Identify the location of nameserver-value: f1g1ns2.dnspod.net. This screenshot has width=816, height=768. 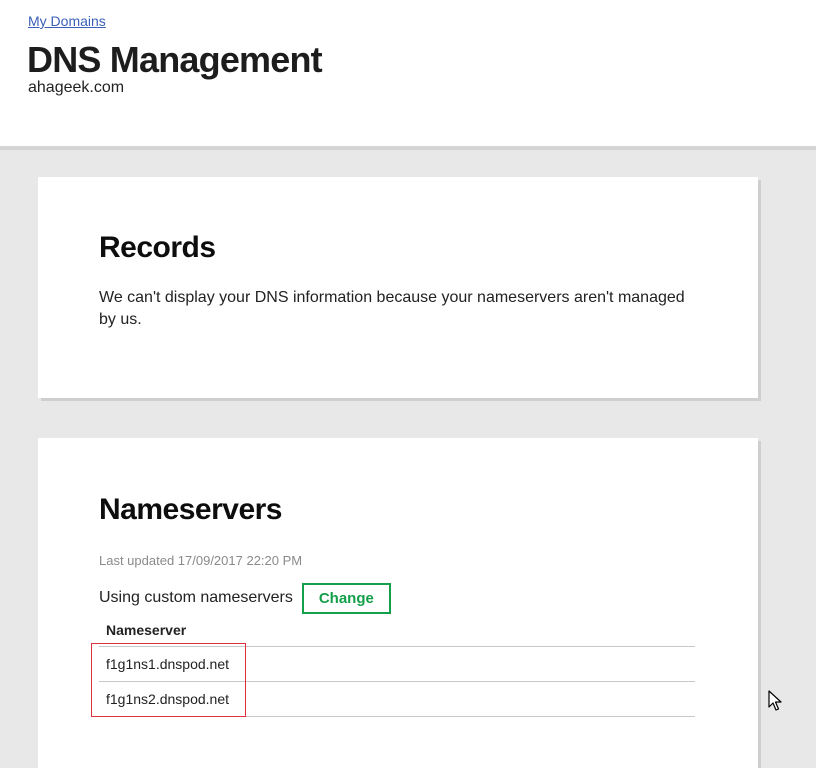
(397, 699).